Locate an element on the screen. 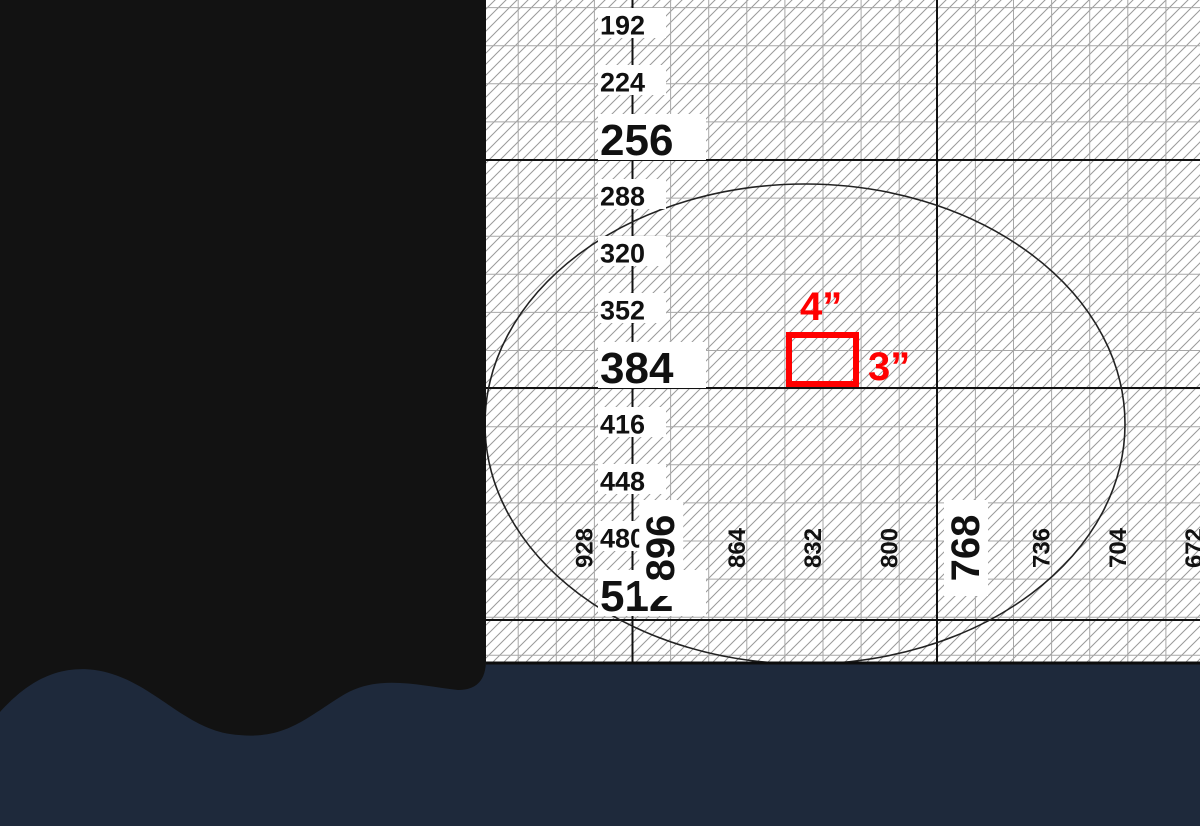 The width and height of the screenshot is (1200, 826). x-tick-label: 864 is located at coordinates (737, 547).